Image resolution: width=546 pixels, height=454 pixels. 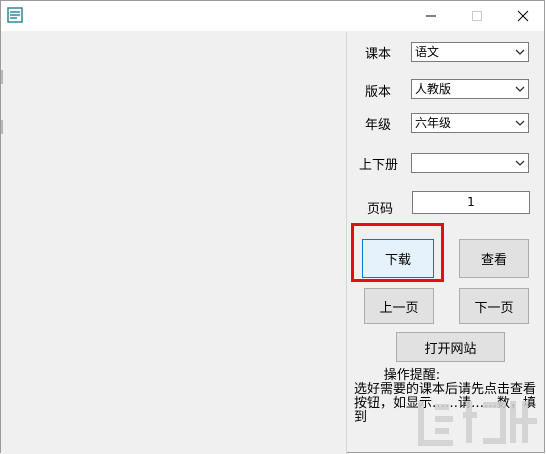 What do you see at coordinates (397, 252) in the screenshot?
I see `highlight-box` at bounding box center [397, 252].